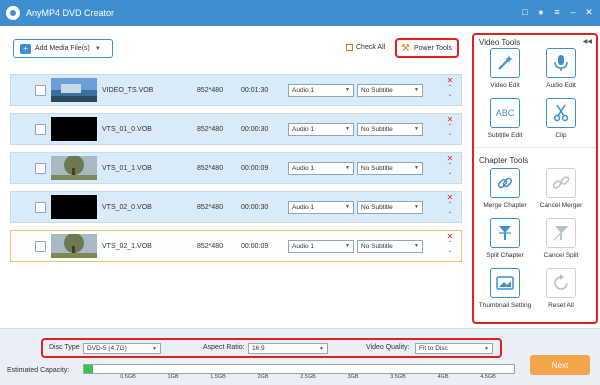 This screenshot has width=600, height=385. I want to click on cancel-split-icon, so click(561, 233).